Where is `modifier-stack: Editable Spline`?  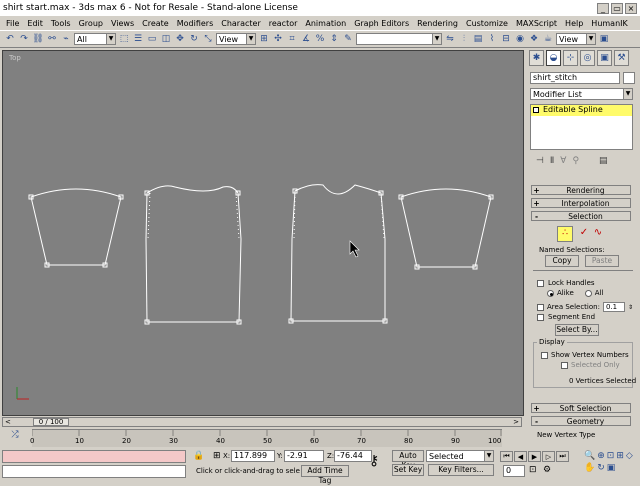 modifier-stack: Editable Spline is located at coordinates (581, 127).